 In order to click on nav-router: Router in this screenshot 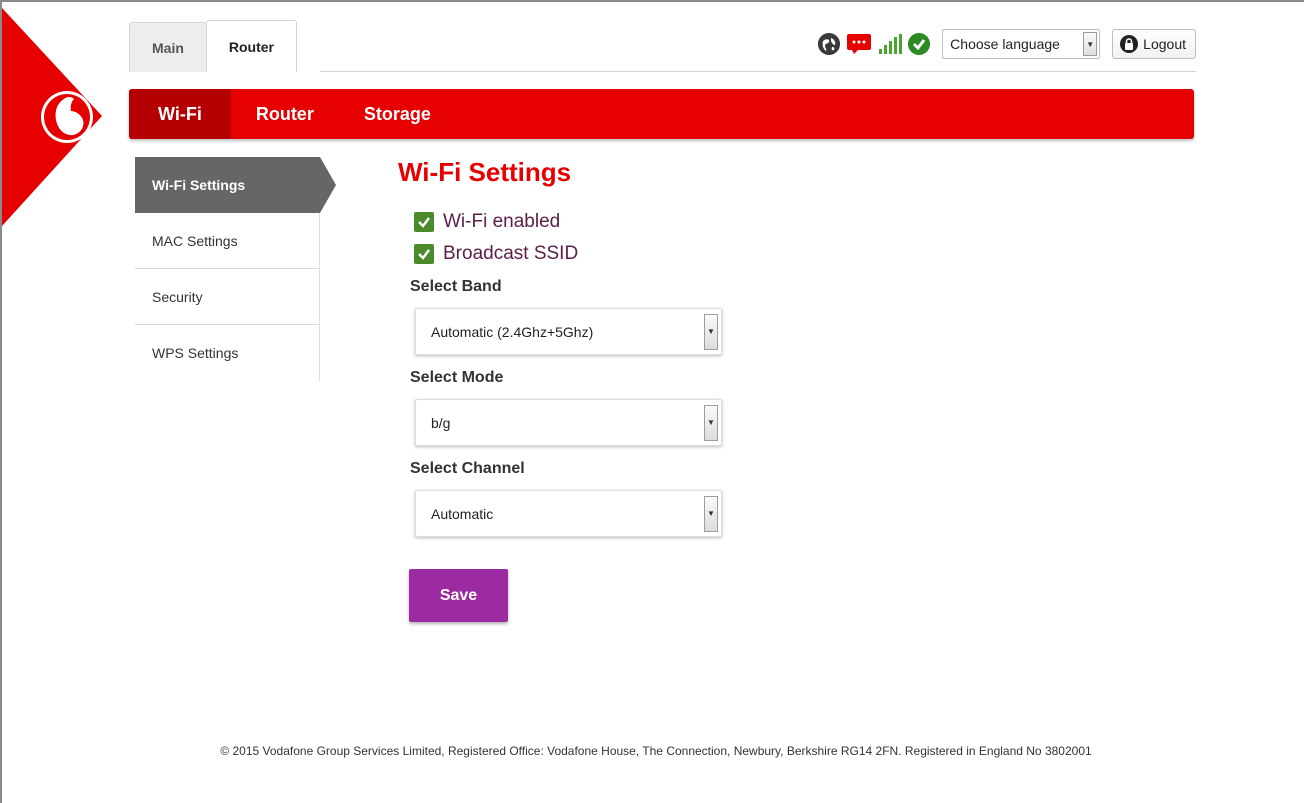, I will do `click(285, 114)`.